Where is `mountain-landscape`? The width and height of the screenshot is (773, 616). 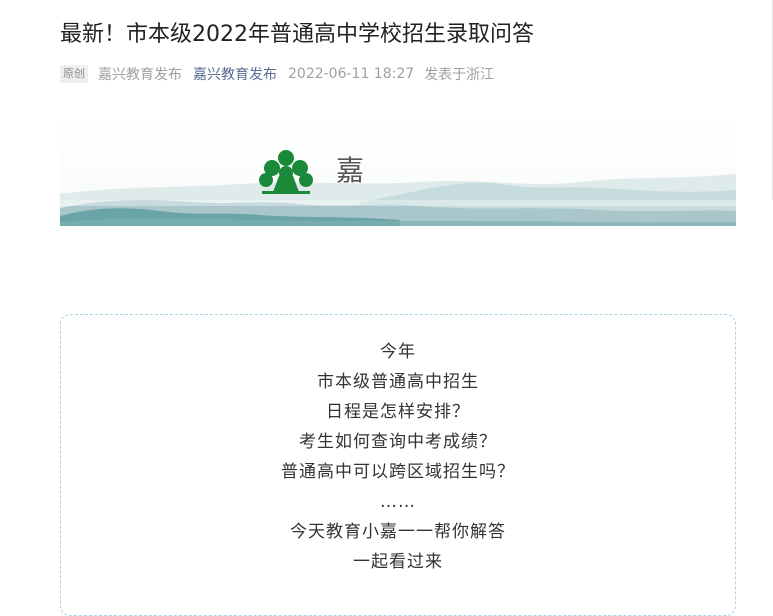 mountain-landscape is located at coordinates (398, 188).